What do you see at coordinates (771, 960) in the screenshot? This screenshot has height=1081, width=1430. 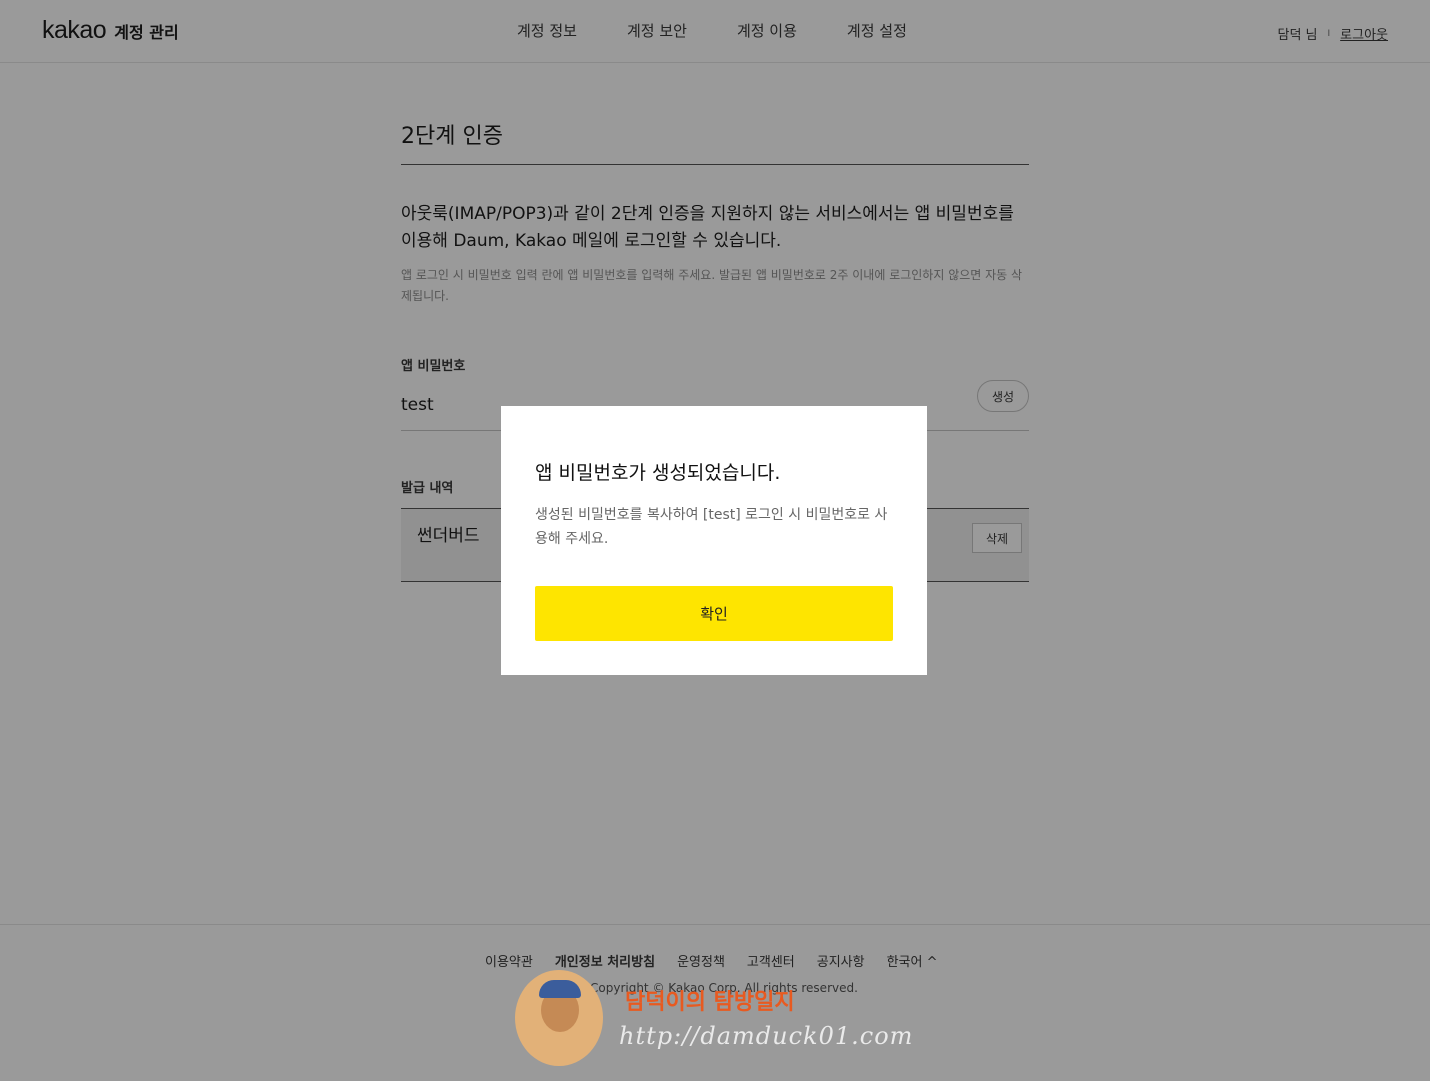 I see `footer-link-support: 고객센터` at bounding box center [771, 960].